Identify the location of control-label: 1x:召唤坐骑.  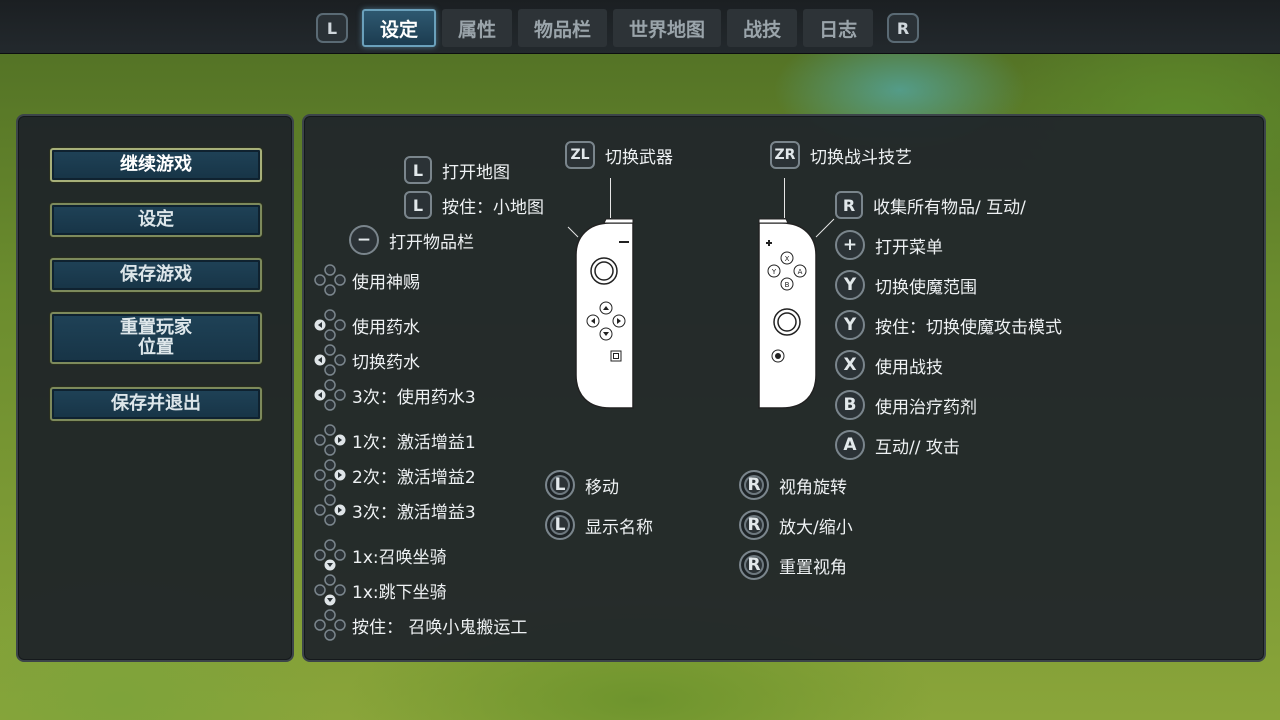
(399, 557).